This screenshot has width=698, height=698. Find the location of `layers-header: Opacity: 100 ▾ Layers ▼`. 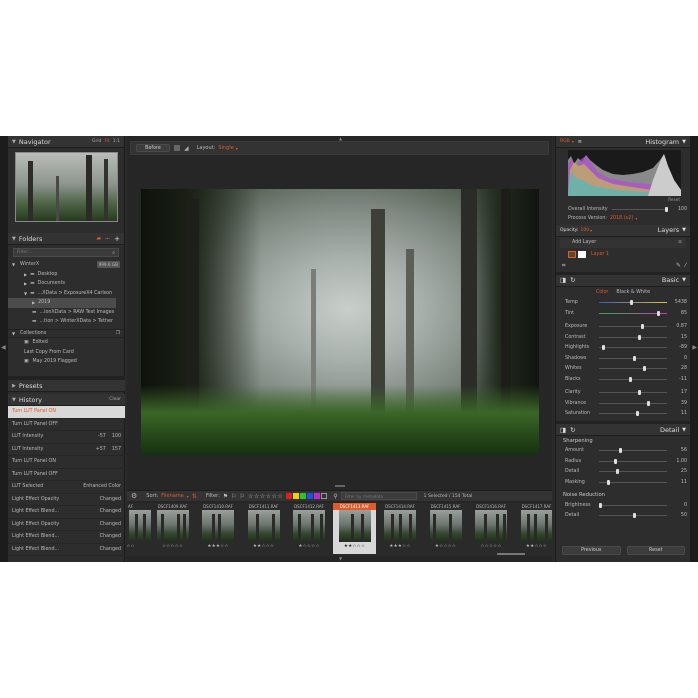

layers-header: Opacity: 100 ▾ Layers ▼ is located at coordinates (623, 230).